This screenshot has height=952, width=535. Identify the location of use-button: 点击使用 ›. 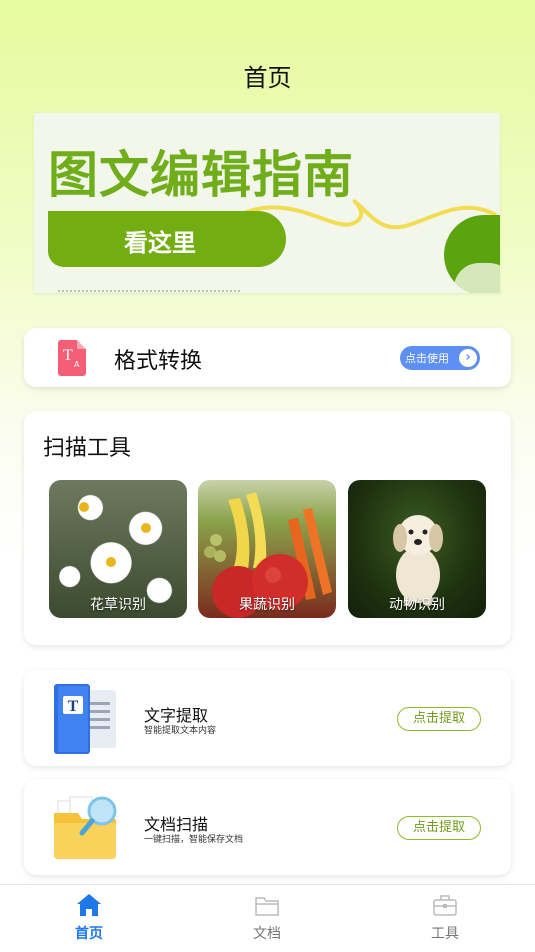
(440, 358).